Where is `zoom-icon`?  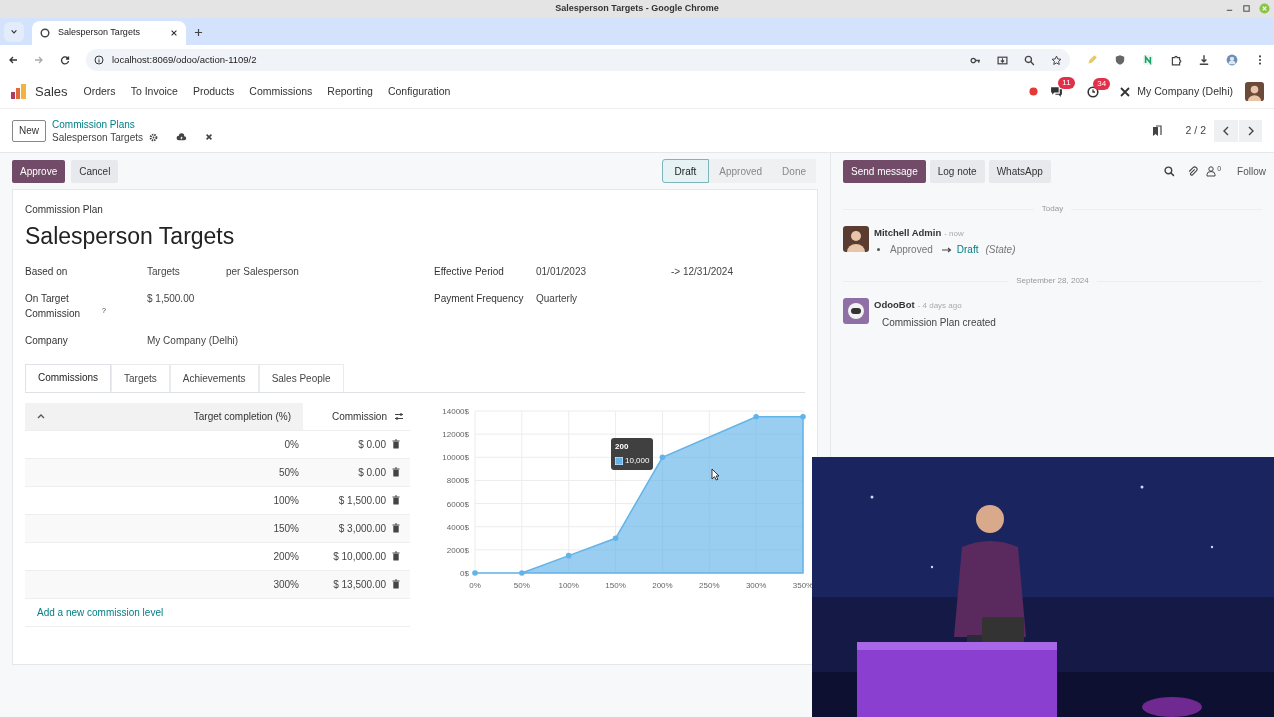 zoom-icon is located at coordinates (1029, 60).